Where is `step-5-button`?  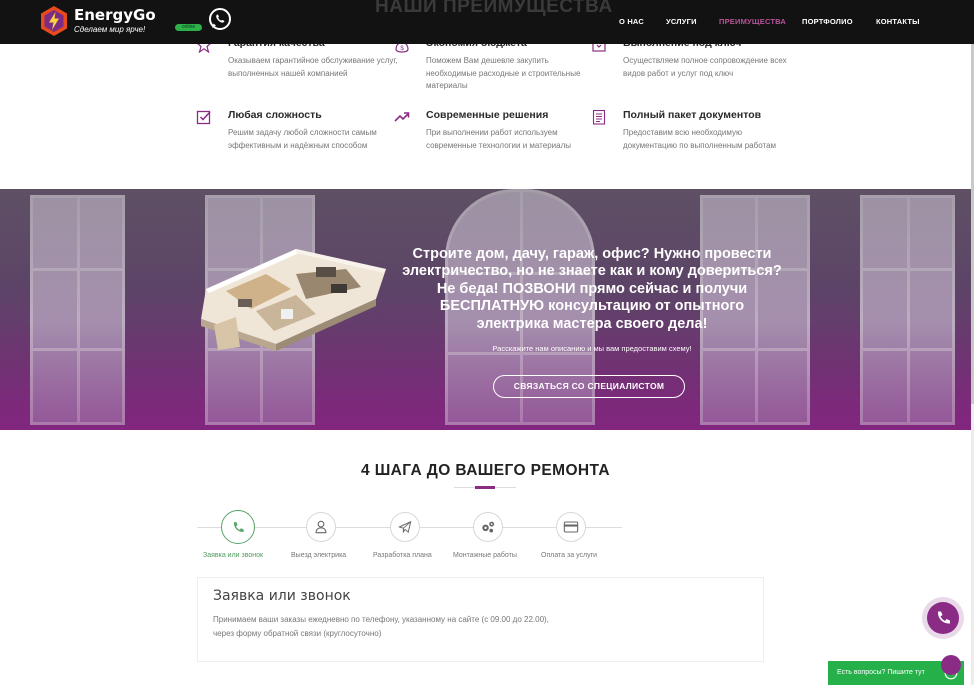
step-5-button is located at coordinates (571, 527).